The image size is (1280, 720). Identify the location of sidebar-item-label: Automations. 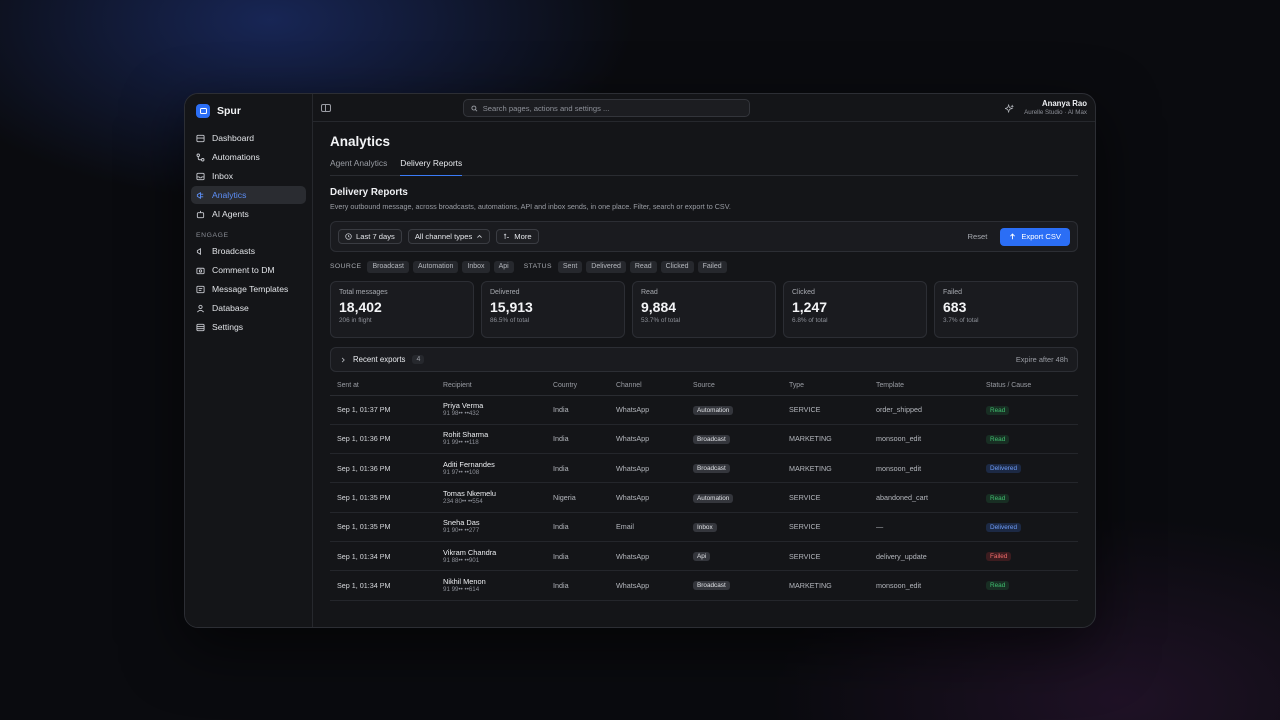
(236, 157).